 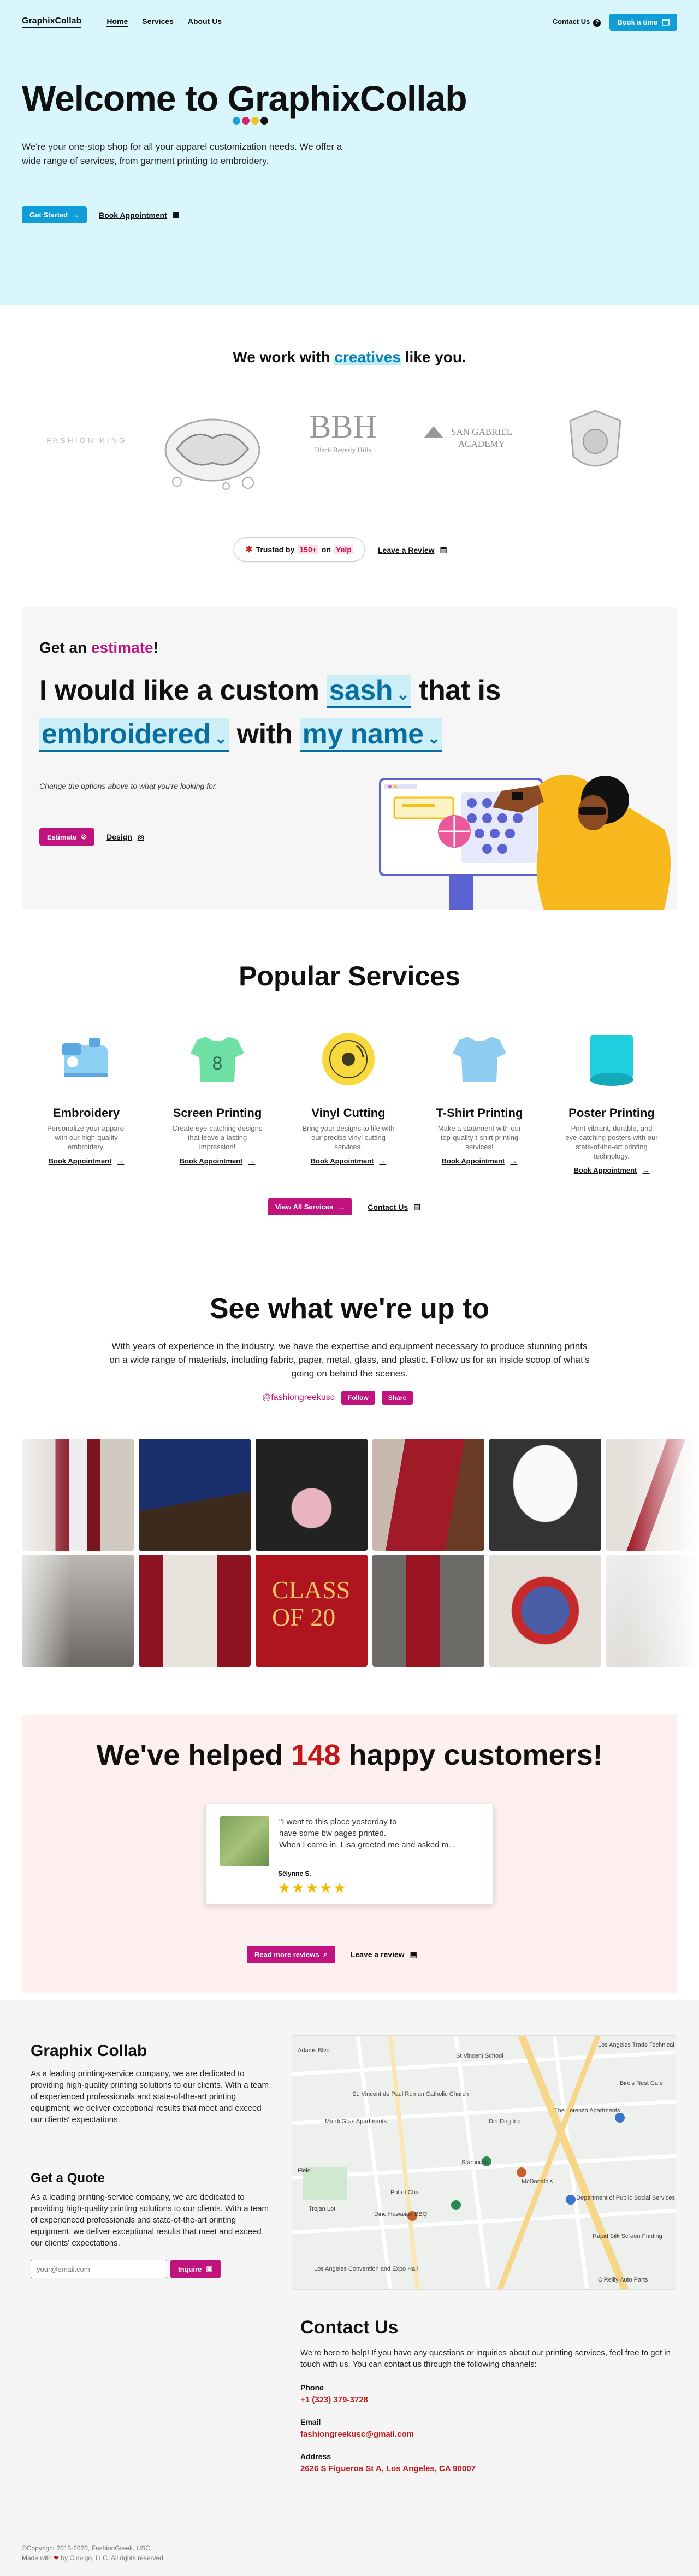 I want to click on yelp-icon: ✱, so click(x=249, y=549).